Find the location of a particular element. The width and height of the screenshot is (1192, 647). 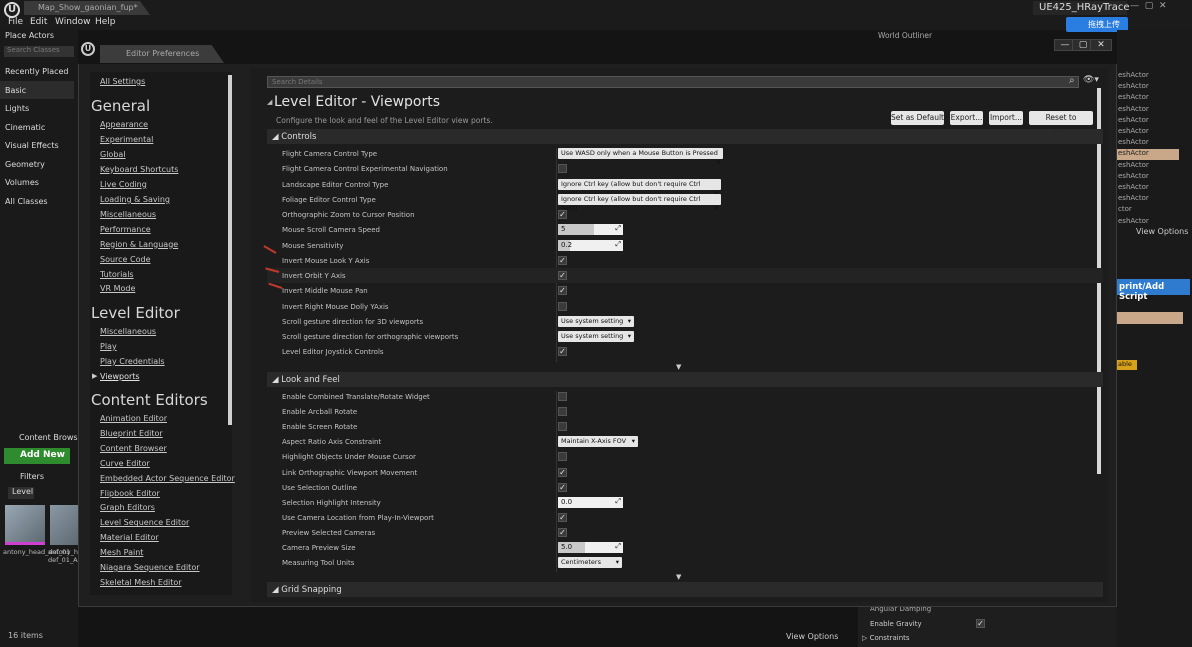

number-field-mouse-sensitivity: 0.2 ⤢ is located at coordinates (590, 245).